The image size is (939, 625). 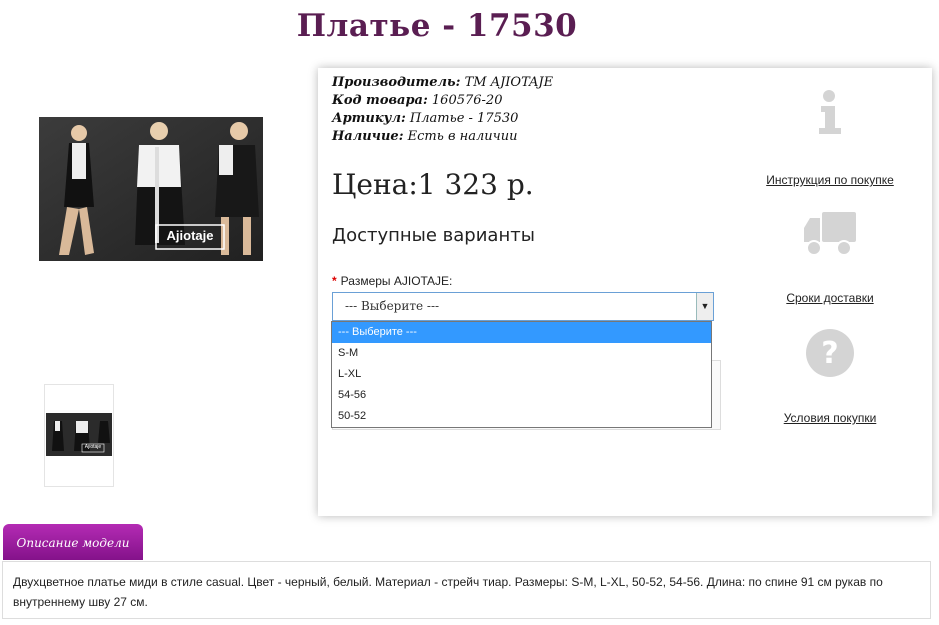 What do you see at coordinates (462, 136) in the screenshot?
I see `availability-value: Есть в наличии` at bounding box center [462, 136].